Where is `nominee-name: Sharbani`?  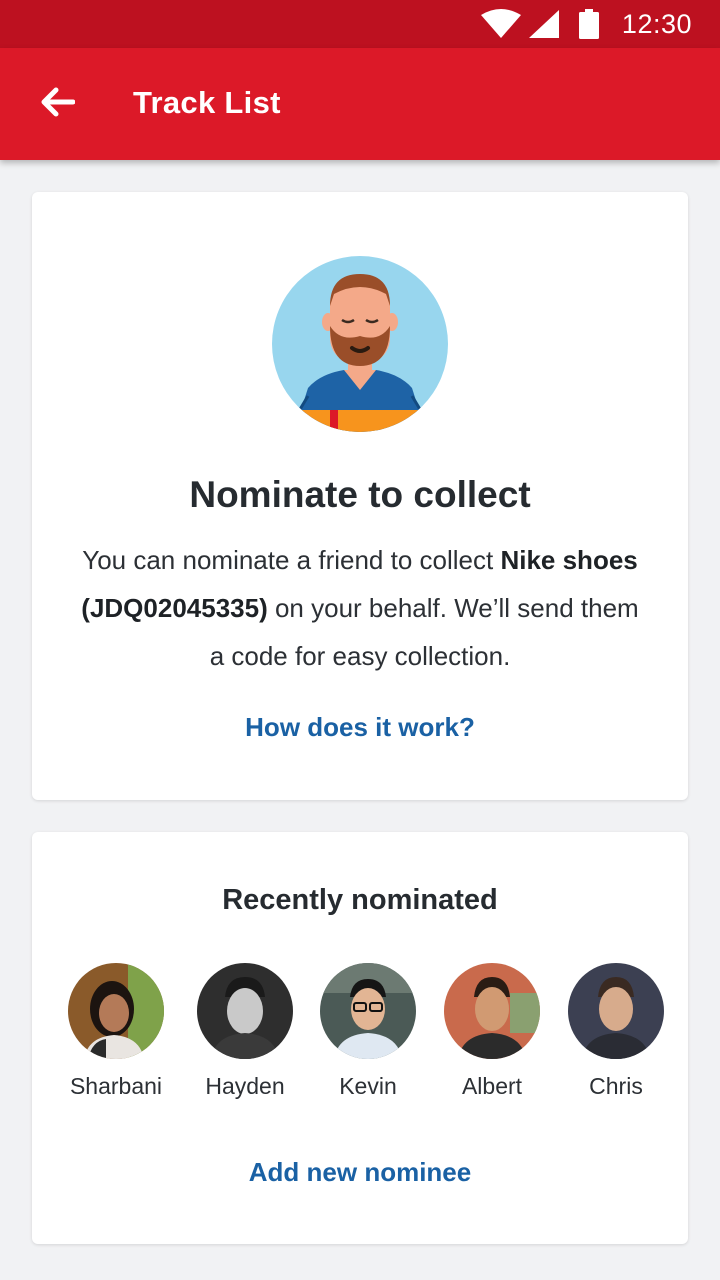 nominee-name: Sharbani is located at coordinates (116, 1086).